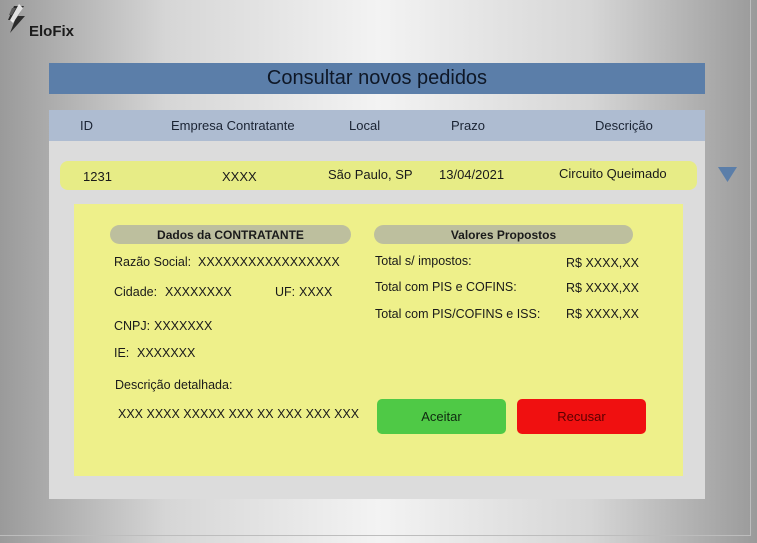 This screenshot has height=543, width=757. Describe the element at coordinates (198, 292) in the screenshot. I see `cidade-value: XXXXXXXX` at that location.